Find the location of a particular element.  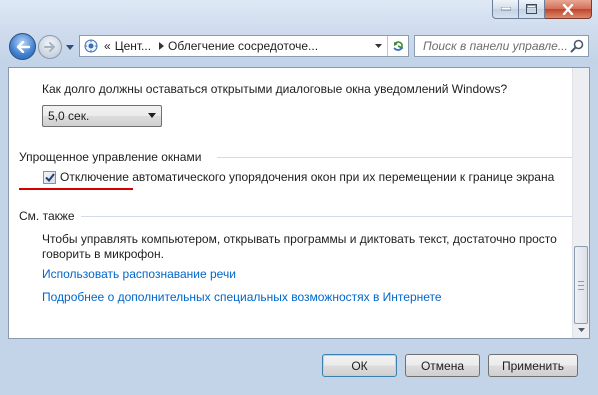

minimize-button is located at coordinates (505, 9).